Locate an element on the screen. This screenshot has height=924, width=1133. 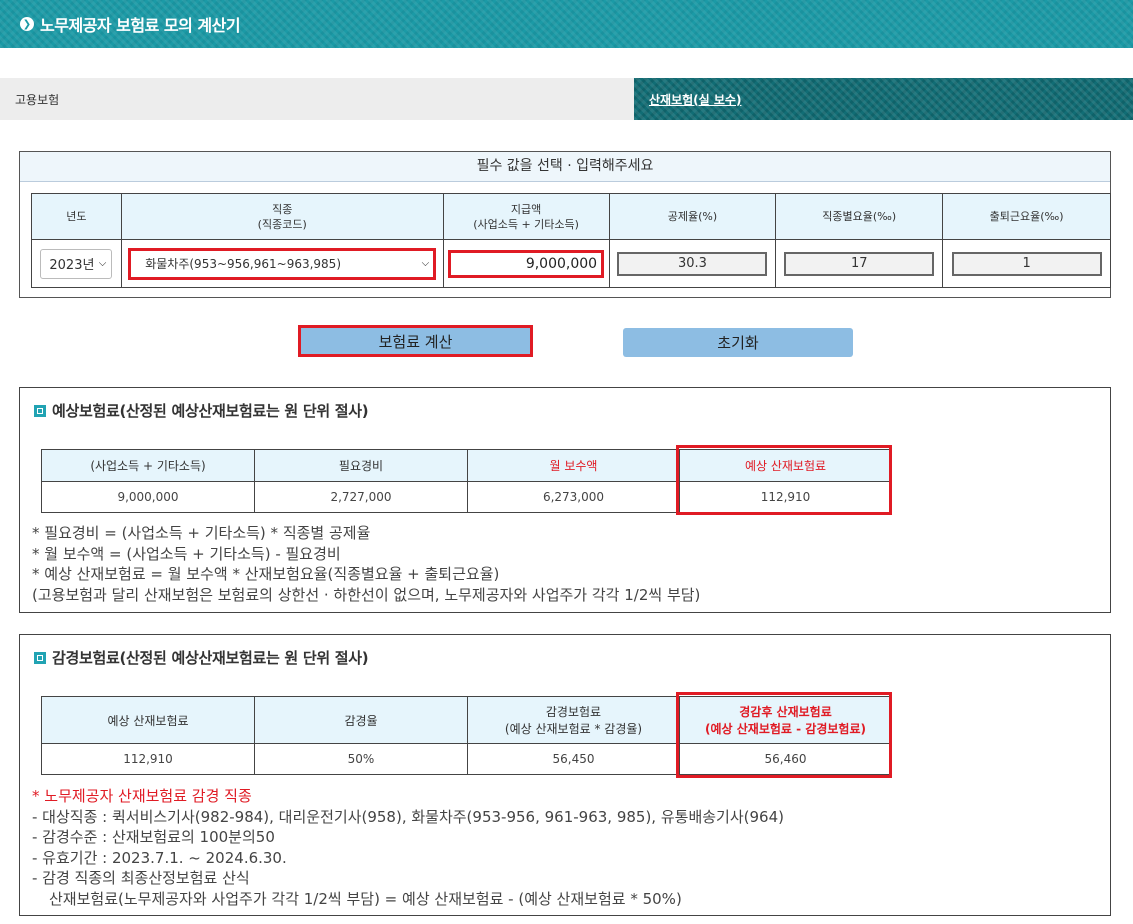
header-deduction-rate: 공제율(%) is located at coordinates (692, 216).